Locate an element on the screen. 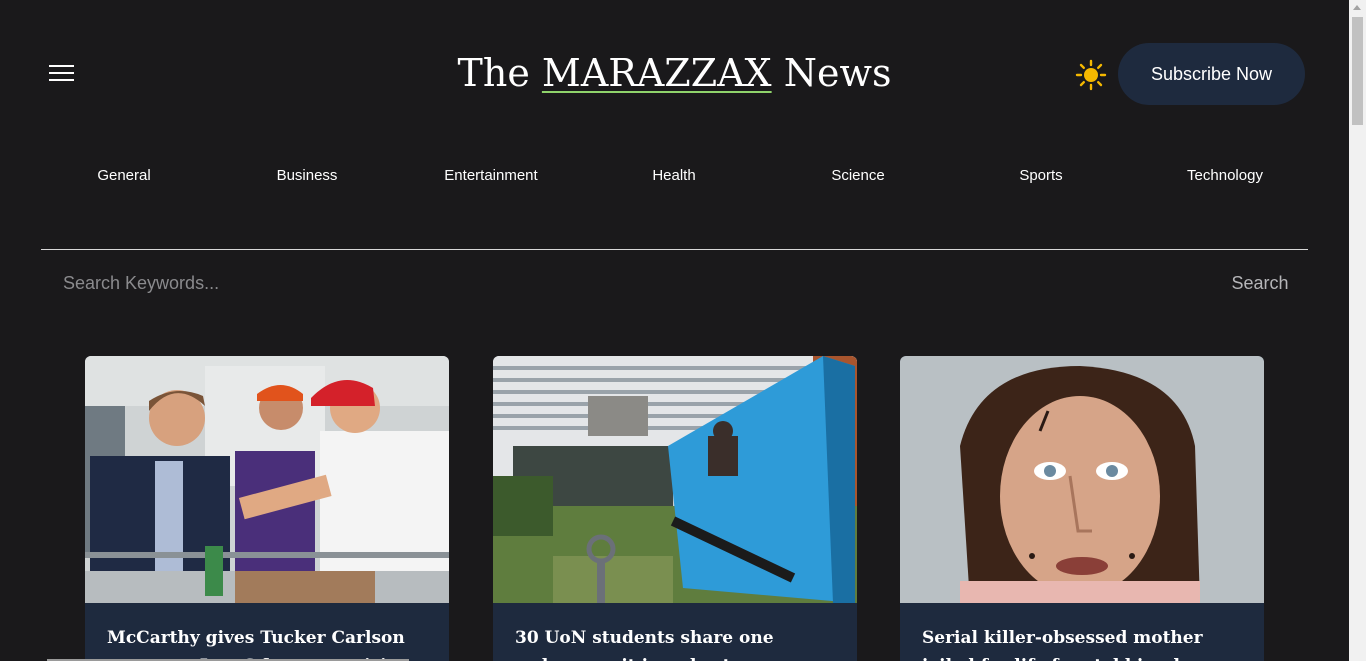 This screenshot has height=661, width=1366. category-health: Health is located at coordinates (673, 175).